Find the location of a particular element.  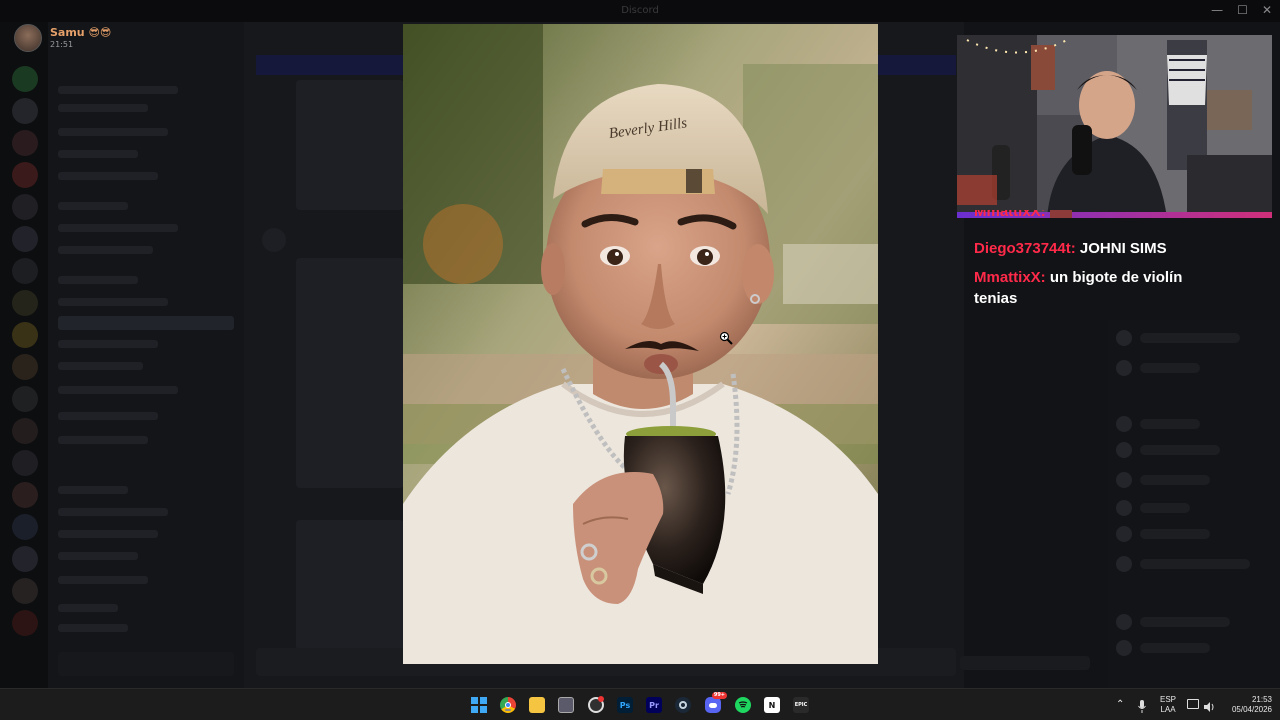

notion-icon: N is located at coordinates (772, 705).